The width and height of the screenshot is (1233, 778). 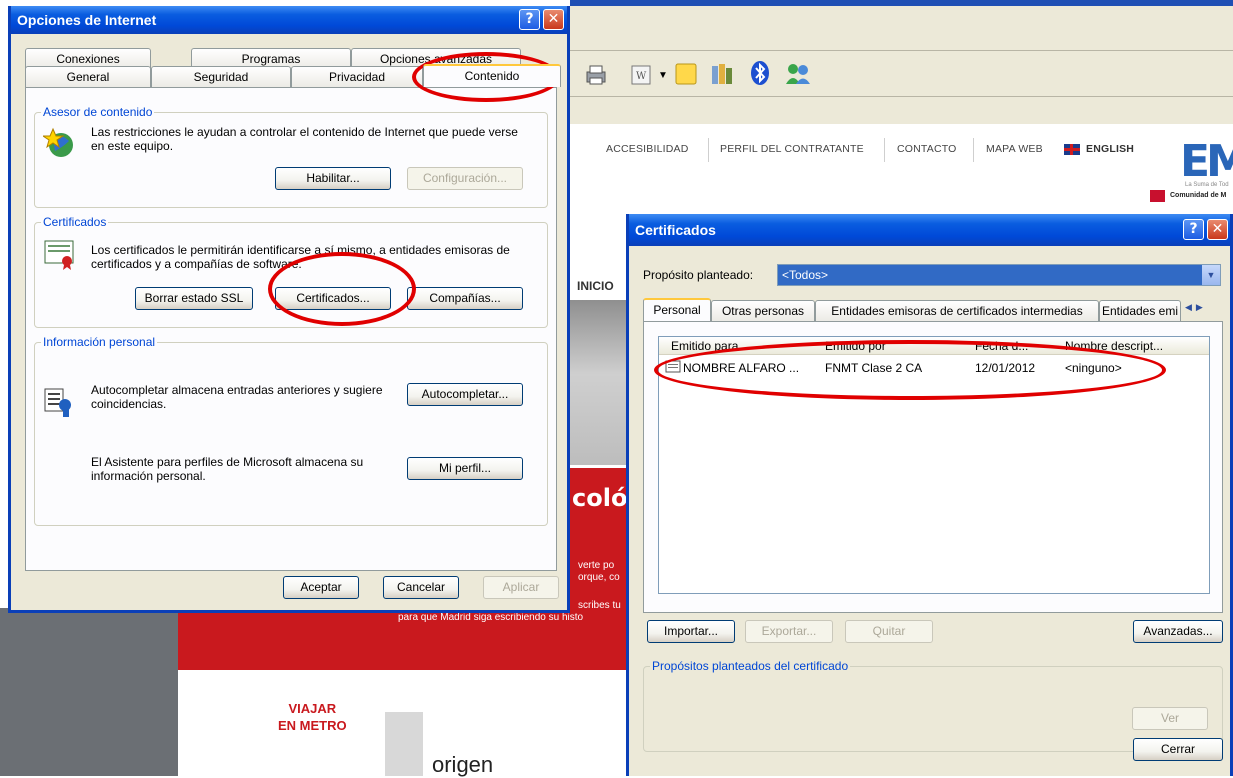 What do you see at coordinates (1005, 368) in the screenshot?
I see `cell-fecha: 12/01/2012` at bounding box center [1005, 368].